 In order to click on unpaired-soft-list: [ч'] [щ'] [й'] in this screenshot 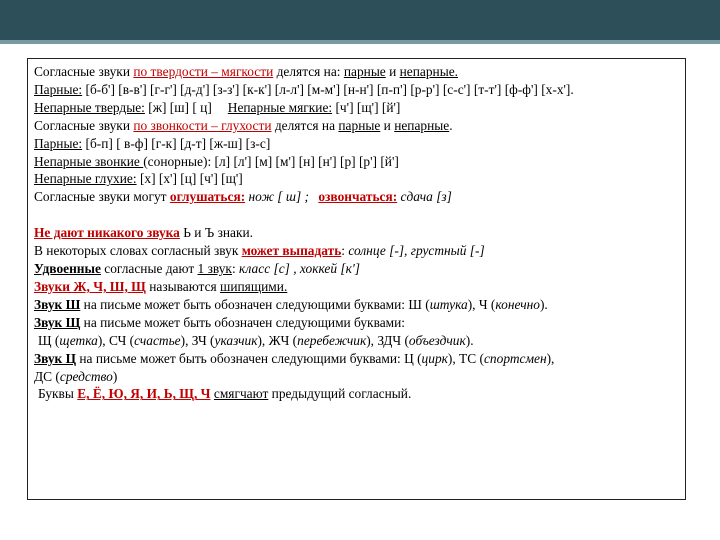, I will do `click(366, 107)`.